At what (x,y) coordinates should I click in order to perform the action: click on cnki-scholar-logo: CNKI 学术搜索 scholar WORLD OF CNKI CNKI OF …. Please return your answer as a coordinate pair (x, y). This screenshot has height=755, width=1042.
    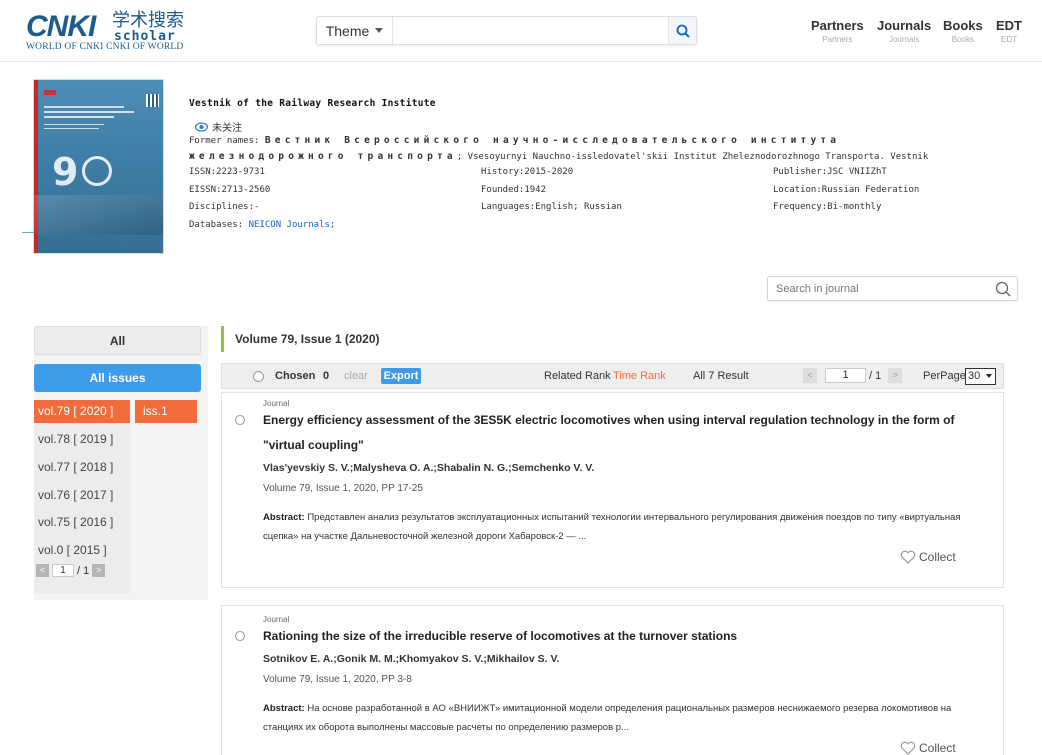
    Looking at the image, I should click on (111, 33).